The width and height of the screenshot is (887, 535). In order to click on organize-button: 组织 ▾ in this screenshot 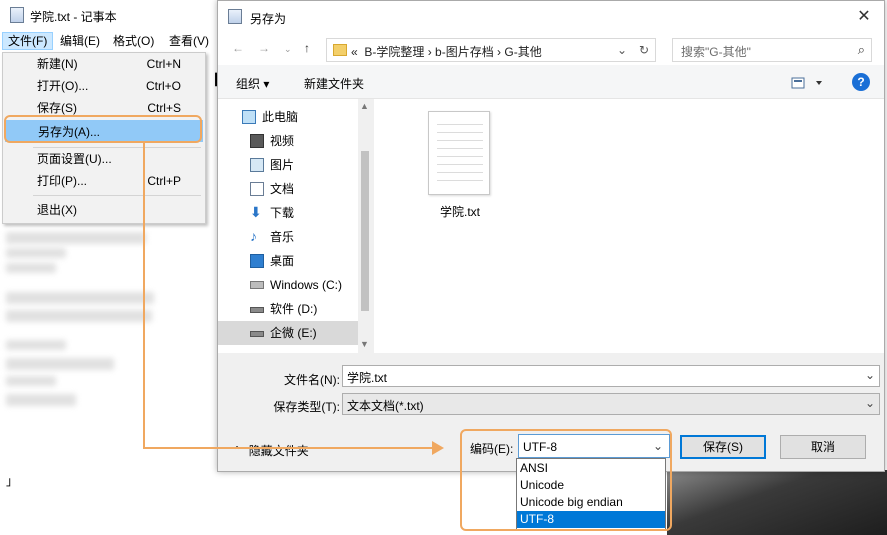, I will do `click(252, 83)`.